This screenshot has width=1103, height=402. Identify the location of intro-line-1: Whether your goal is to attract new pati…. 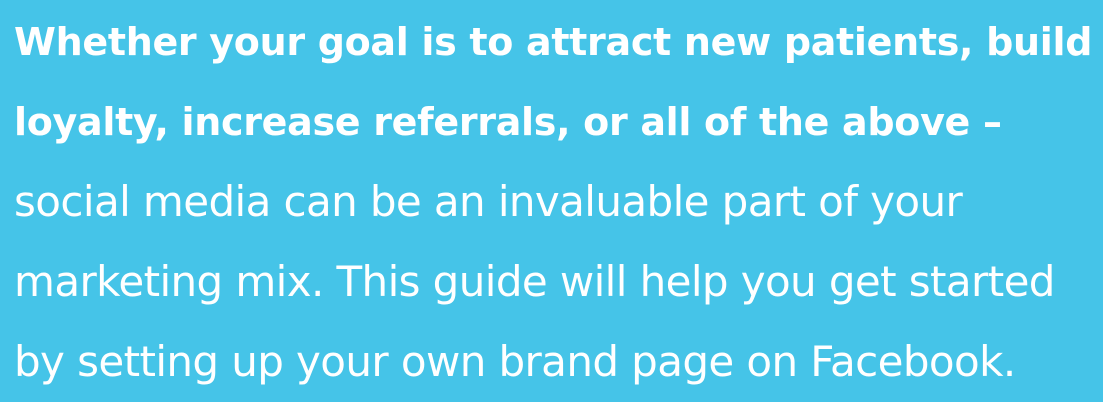
(553, 42).